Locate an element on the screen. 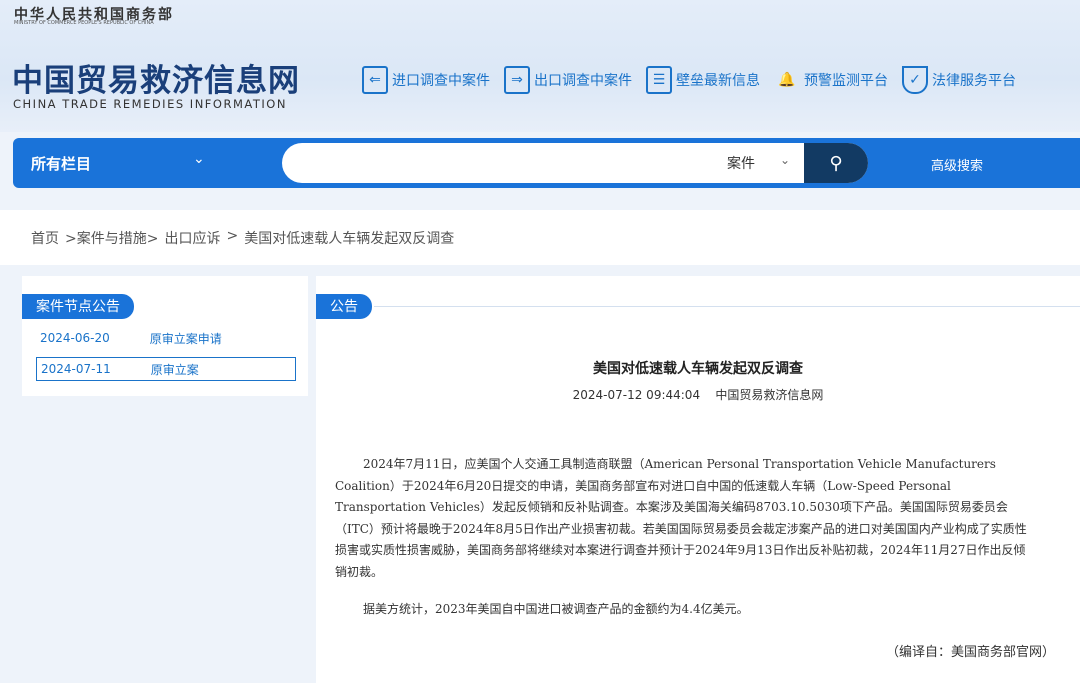 This screenshot has width=1080, height=683. search-box: 案件 ⌄ ⚲ is located at coordinates (575, 163).